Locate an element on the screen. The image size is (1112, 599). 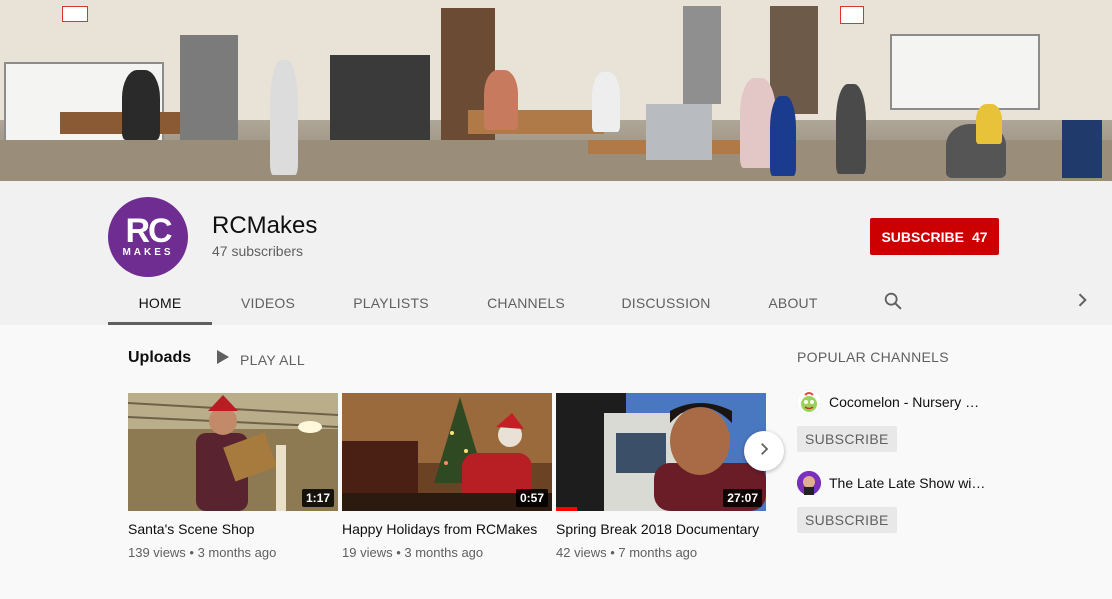
watch-progress-bar is located at coordinates (566, 509).